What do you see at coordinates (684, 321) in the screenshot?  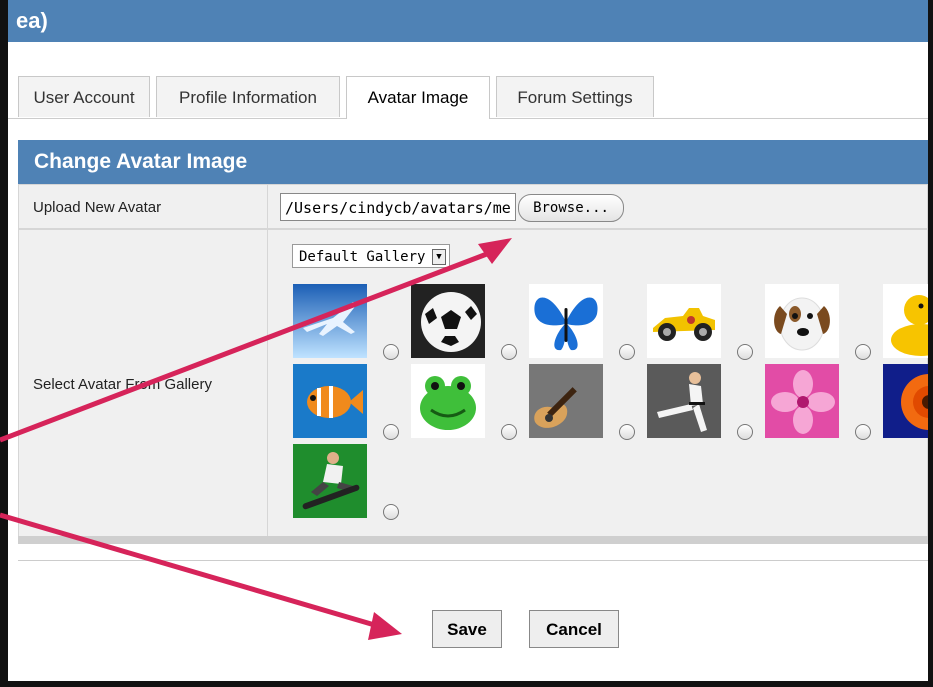 I see `avatar-race-car` at bounding box center [684, 321].